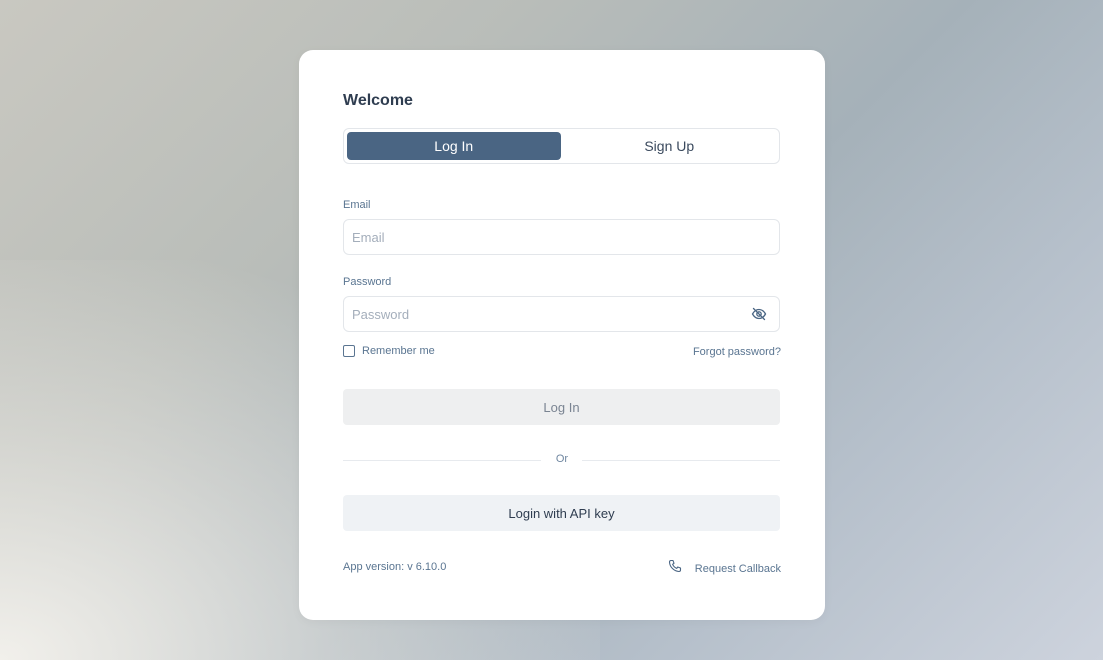 The image size is (1103, 660). Describe the element at coordinates (737, 568) in the screenshot. I see `request-callback-label: Request Callback` at that location.